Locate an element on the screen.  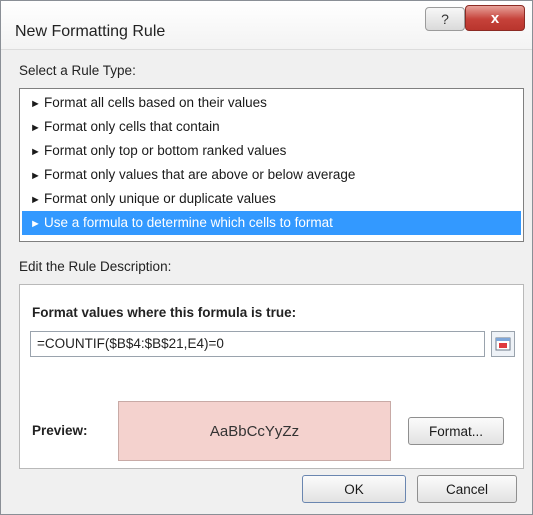
help-icon: ? is located at coordinates (445, 19).